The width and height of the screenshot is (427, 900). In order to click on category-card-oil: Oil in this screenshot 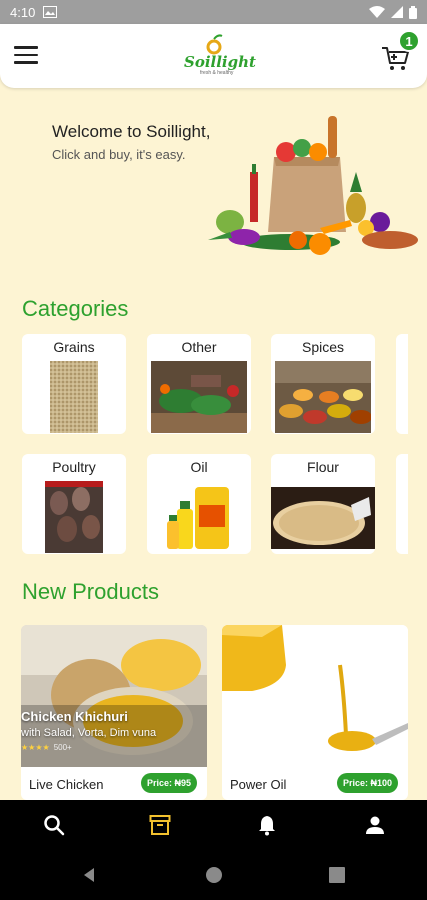, I will do `click(199, 504)`.